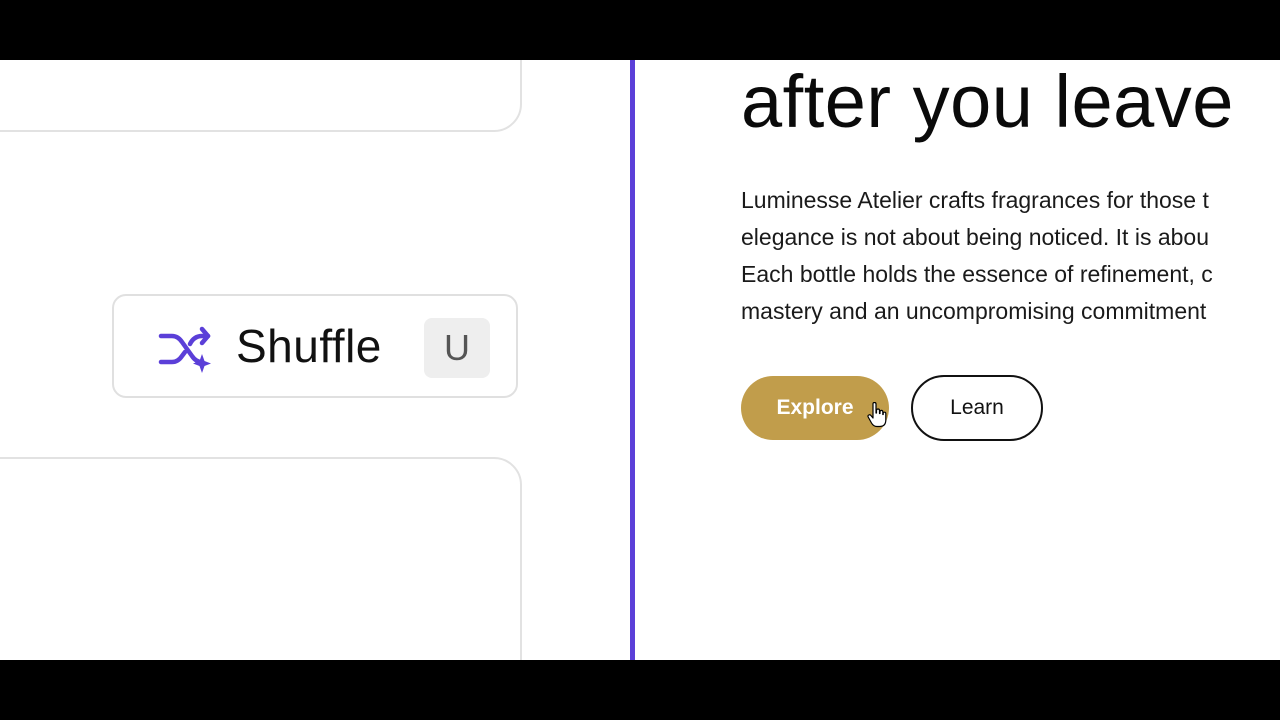 The height and width of the screenshot is (720, 1280). I want to click on shuffle-sparkle-icon, so click(184, 349).